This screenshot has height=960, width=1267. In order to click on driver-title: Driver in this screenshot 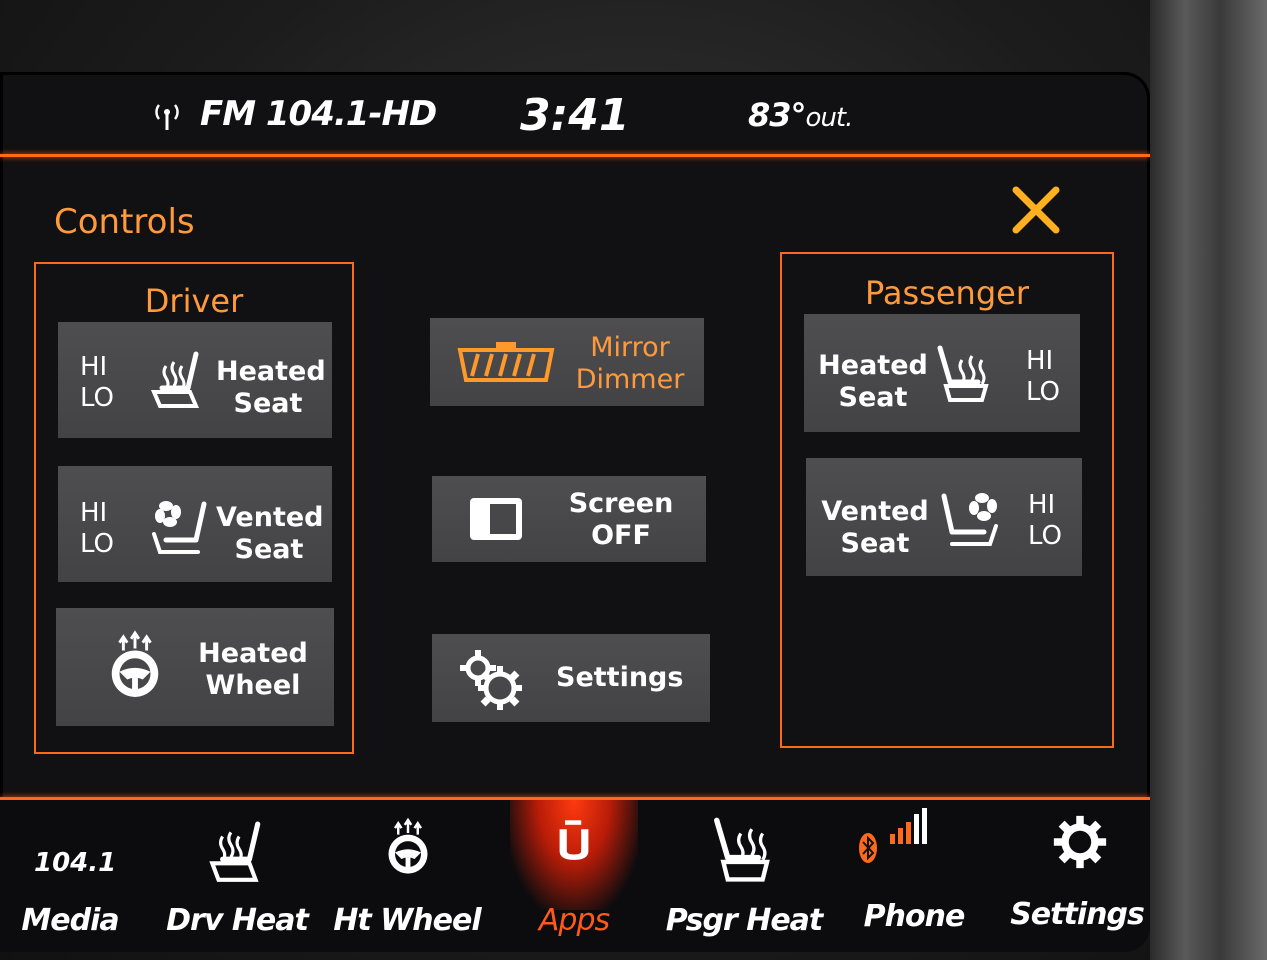, I will do `click(194, 301)`.